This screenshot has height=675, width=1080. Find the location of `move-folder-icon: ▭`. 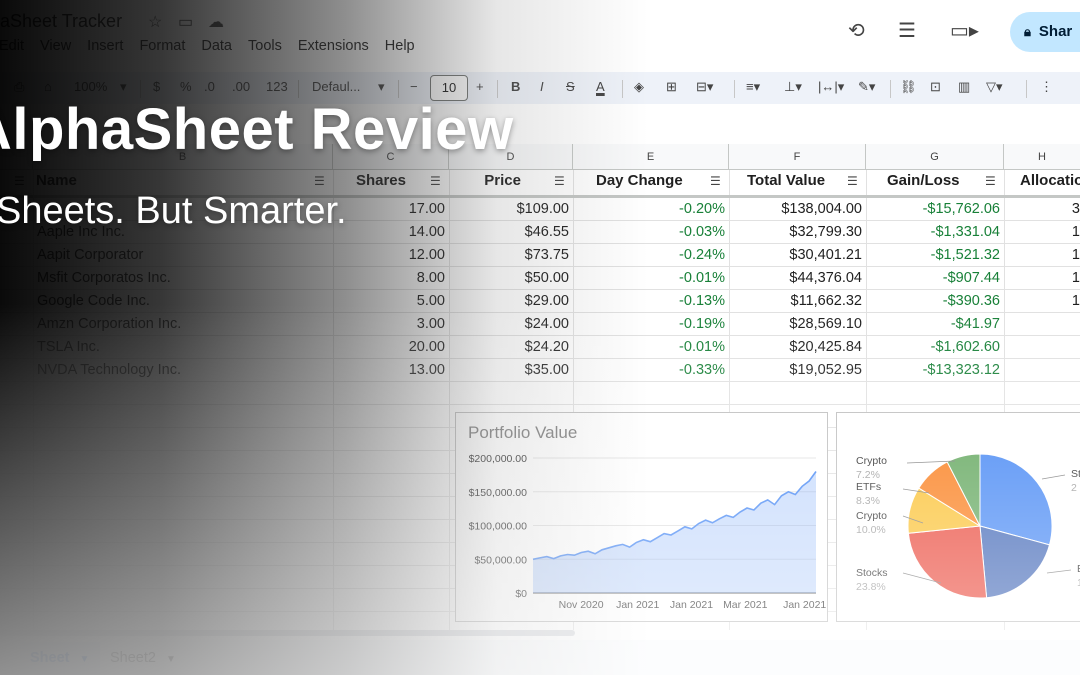

move-folder-icon: ▭ is located at coordinates (185, 22).